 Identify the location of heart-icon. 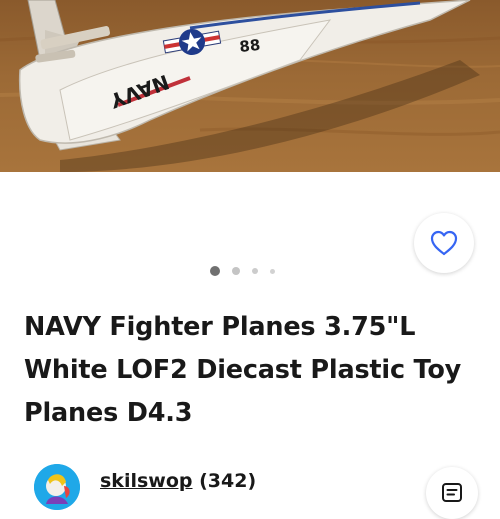
(444, 243).